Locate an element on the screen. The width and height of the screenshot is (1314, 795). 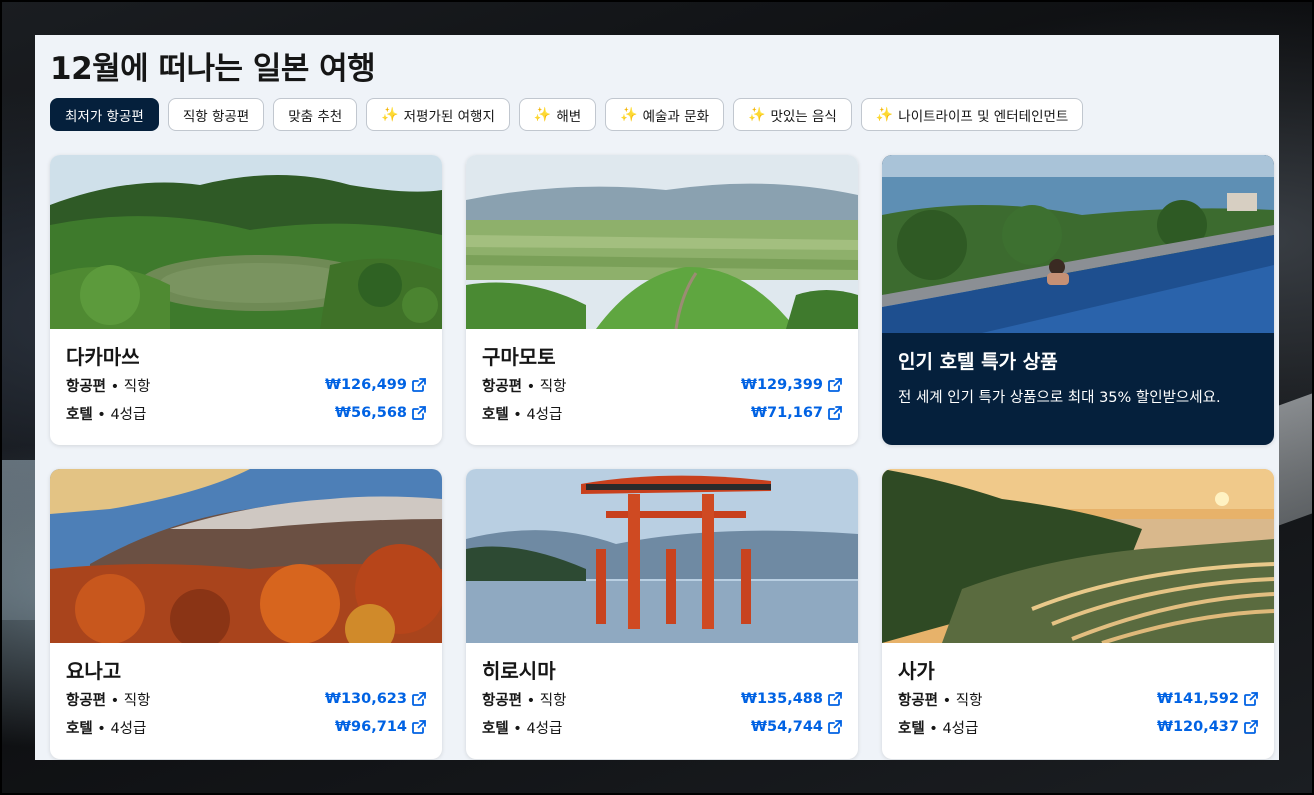
hotel-price: ₩54,744 is located at coordinates (787, 727).